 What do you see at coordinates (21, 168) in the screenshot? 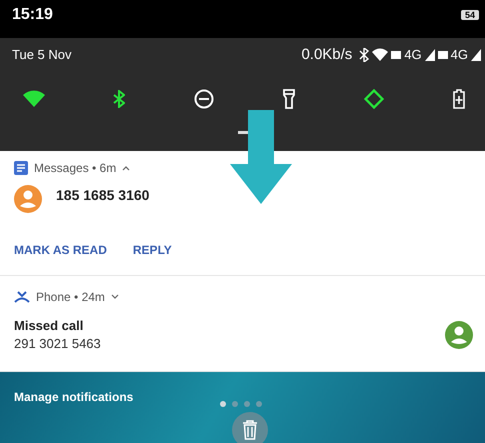
I see `message-icon` at bounding box center [21, 168].